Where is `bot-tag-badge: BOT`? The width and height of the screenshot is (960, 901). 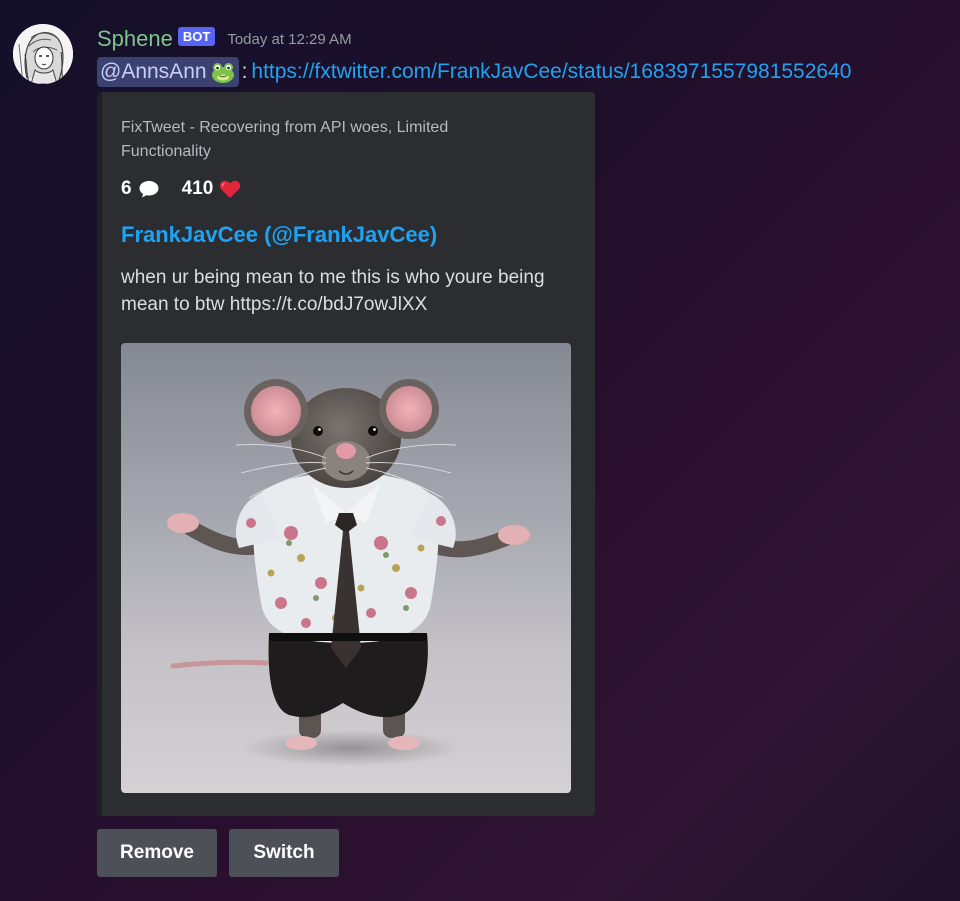
bot-tag-badge: BOT is located at coordinates (196, 36).